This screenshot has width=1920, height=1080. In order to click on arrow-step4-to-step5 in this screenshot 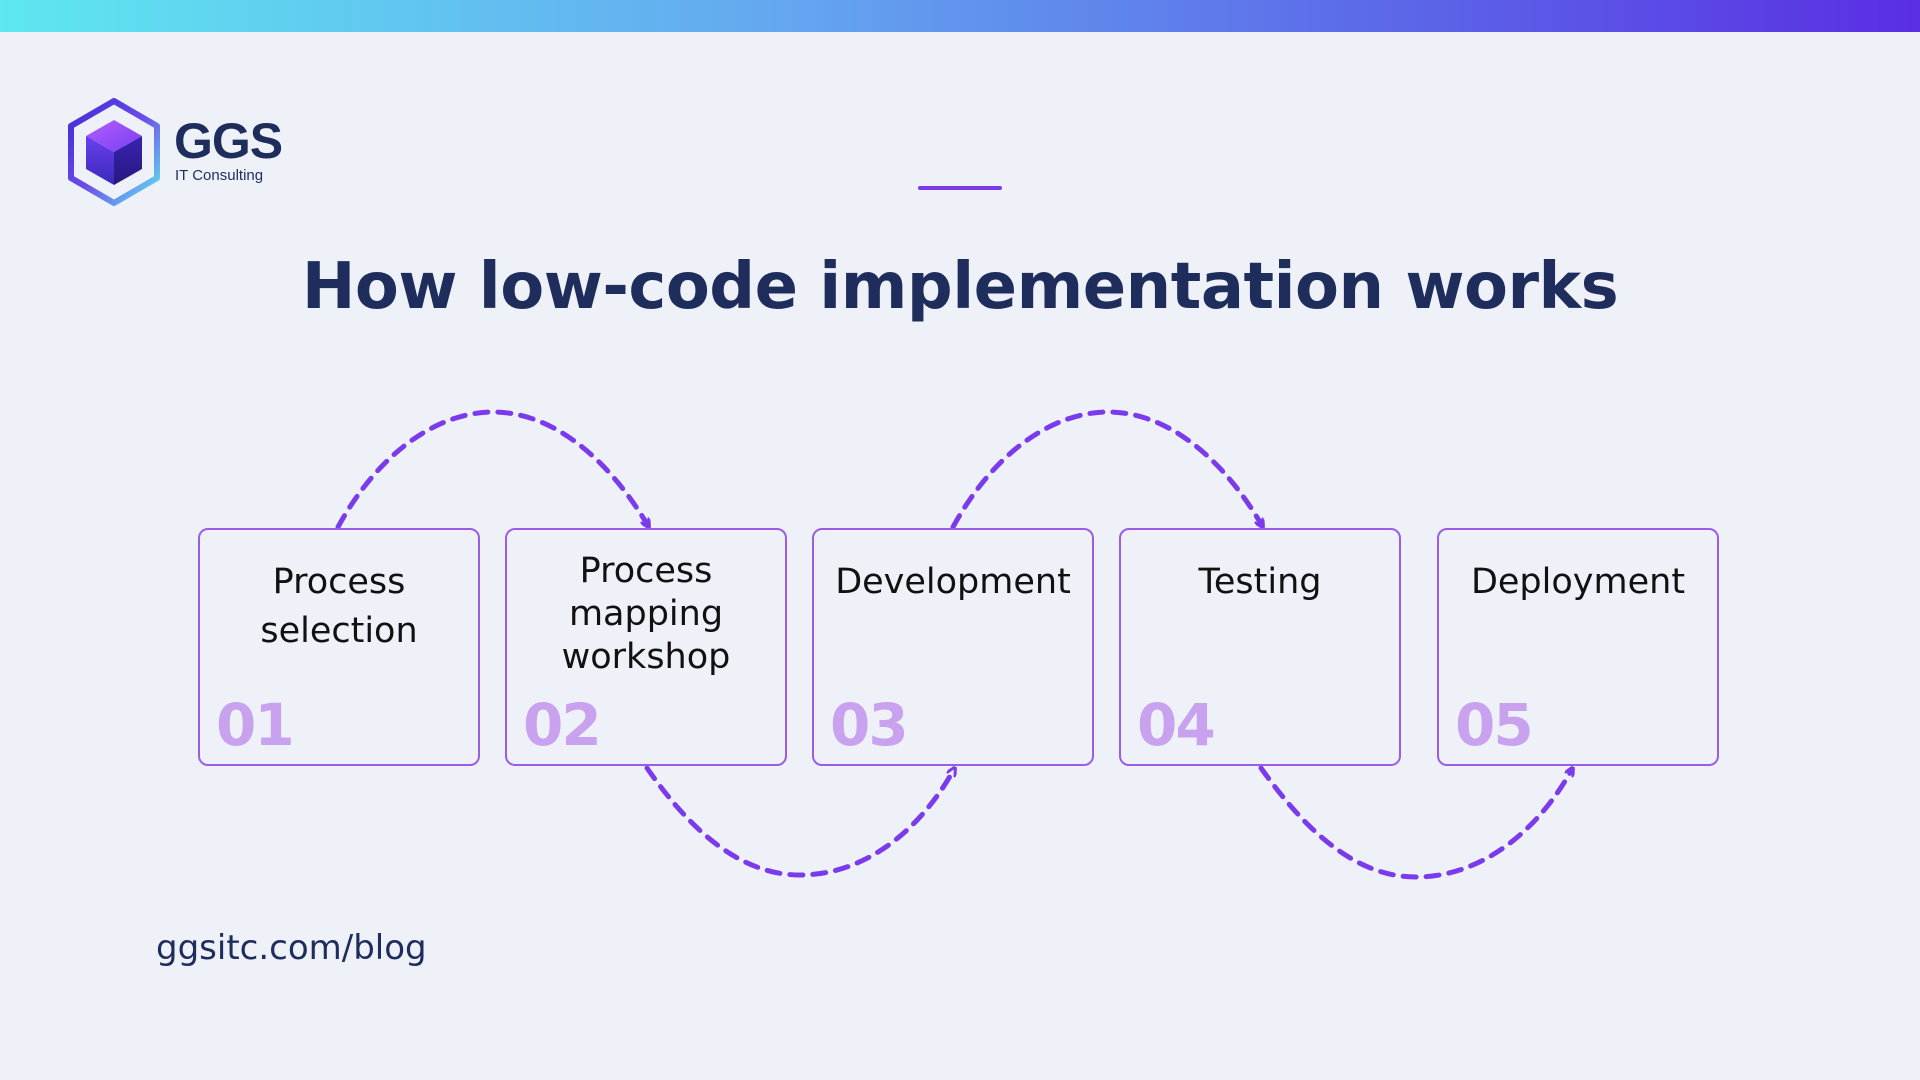, I will do `click(1414, 824)`.